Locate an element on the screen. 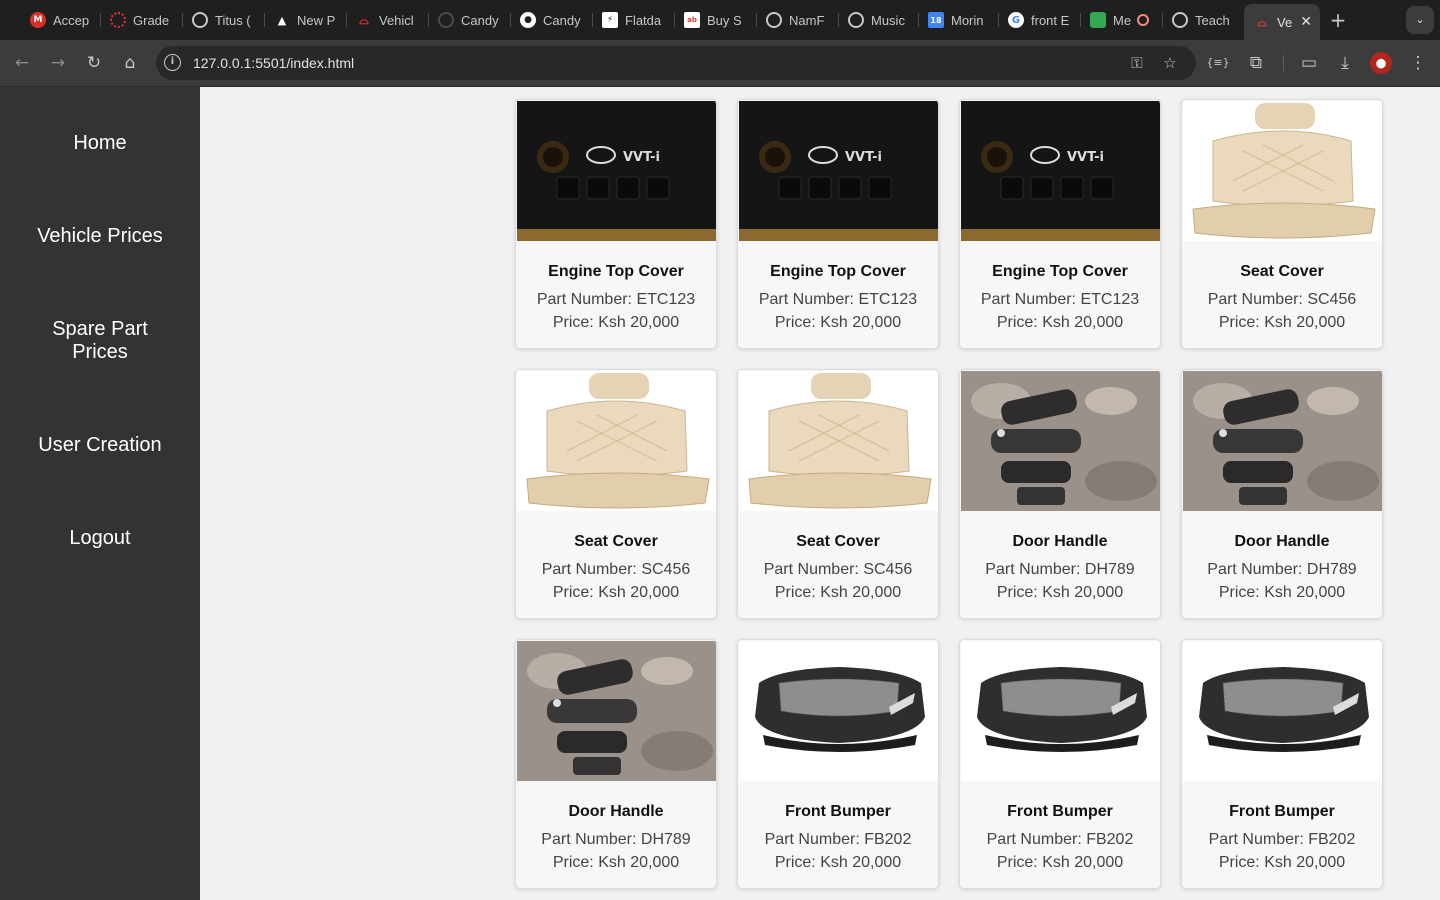 The image size is (1440, 900). sidebar-item-user-creation: User Creation is located at coordinates (100, 445).